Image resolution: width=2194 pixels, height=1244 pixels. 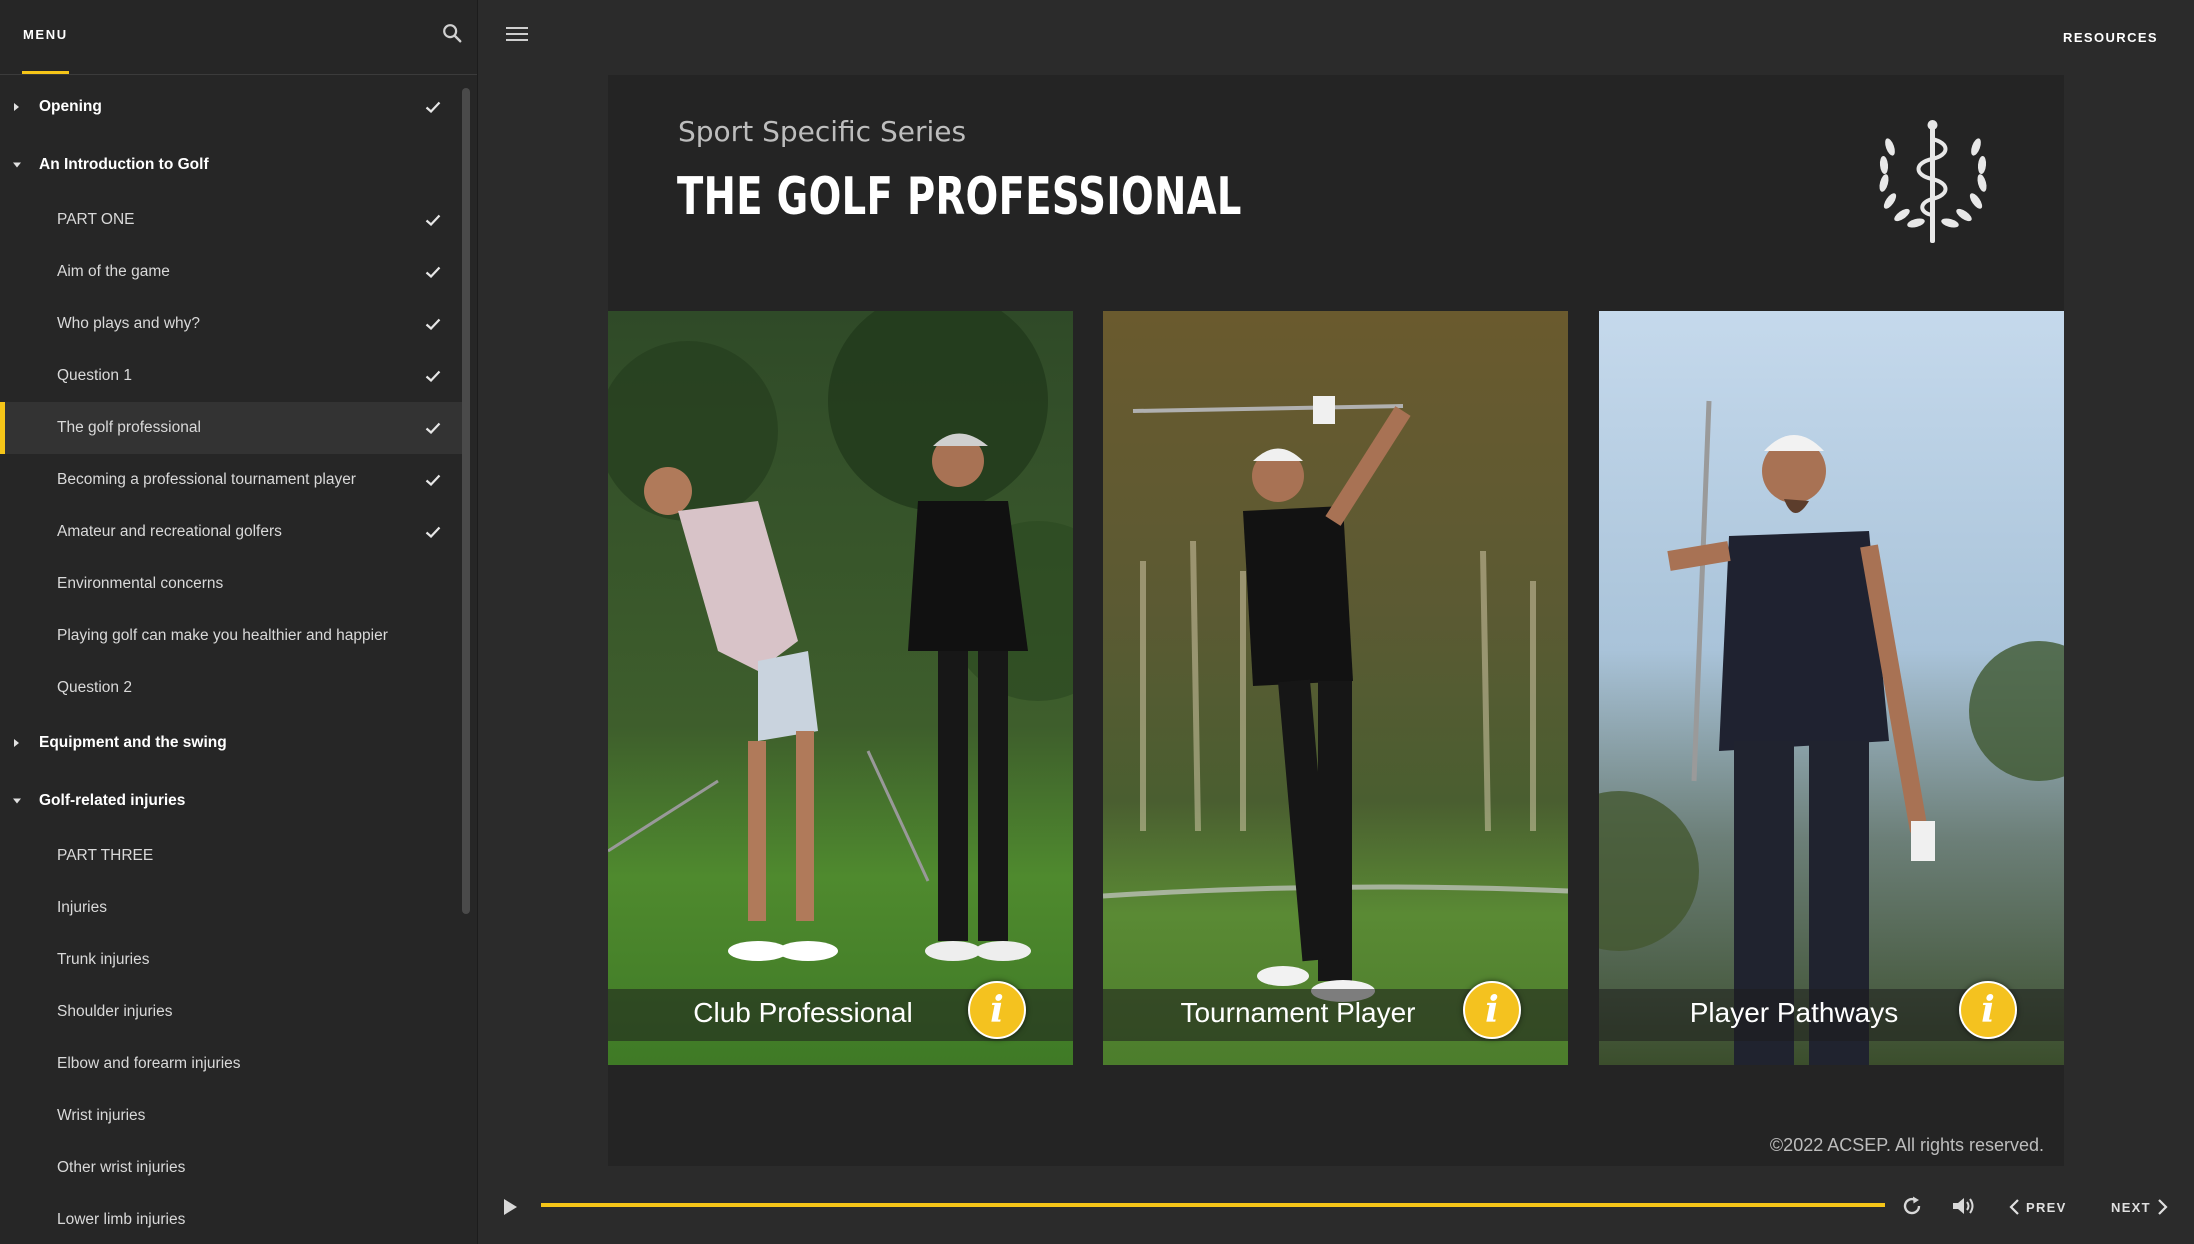 What do you see at coordinates (231, 165) in the screenshot?
I see `sidebar-item-an-introduction-to-golf: An Introduction to Golf` at bounding box center [231, 165].